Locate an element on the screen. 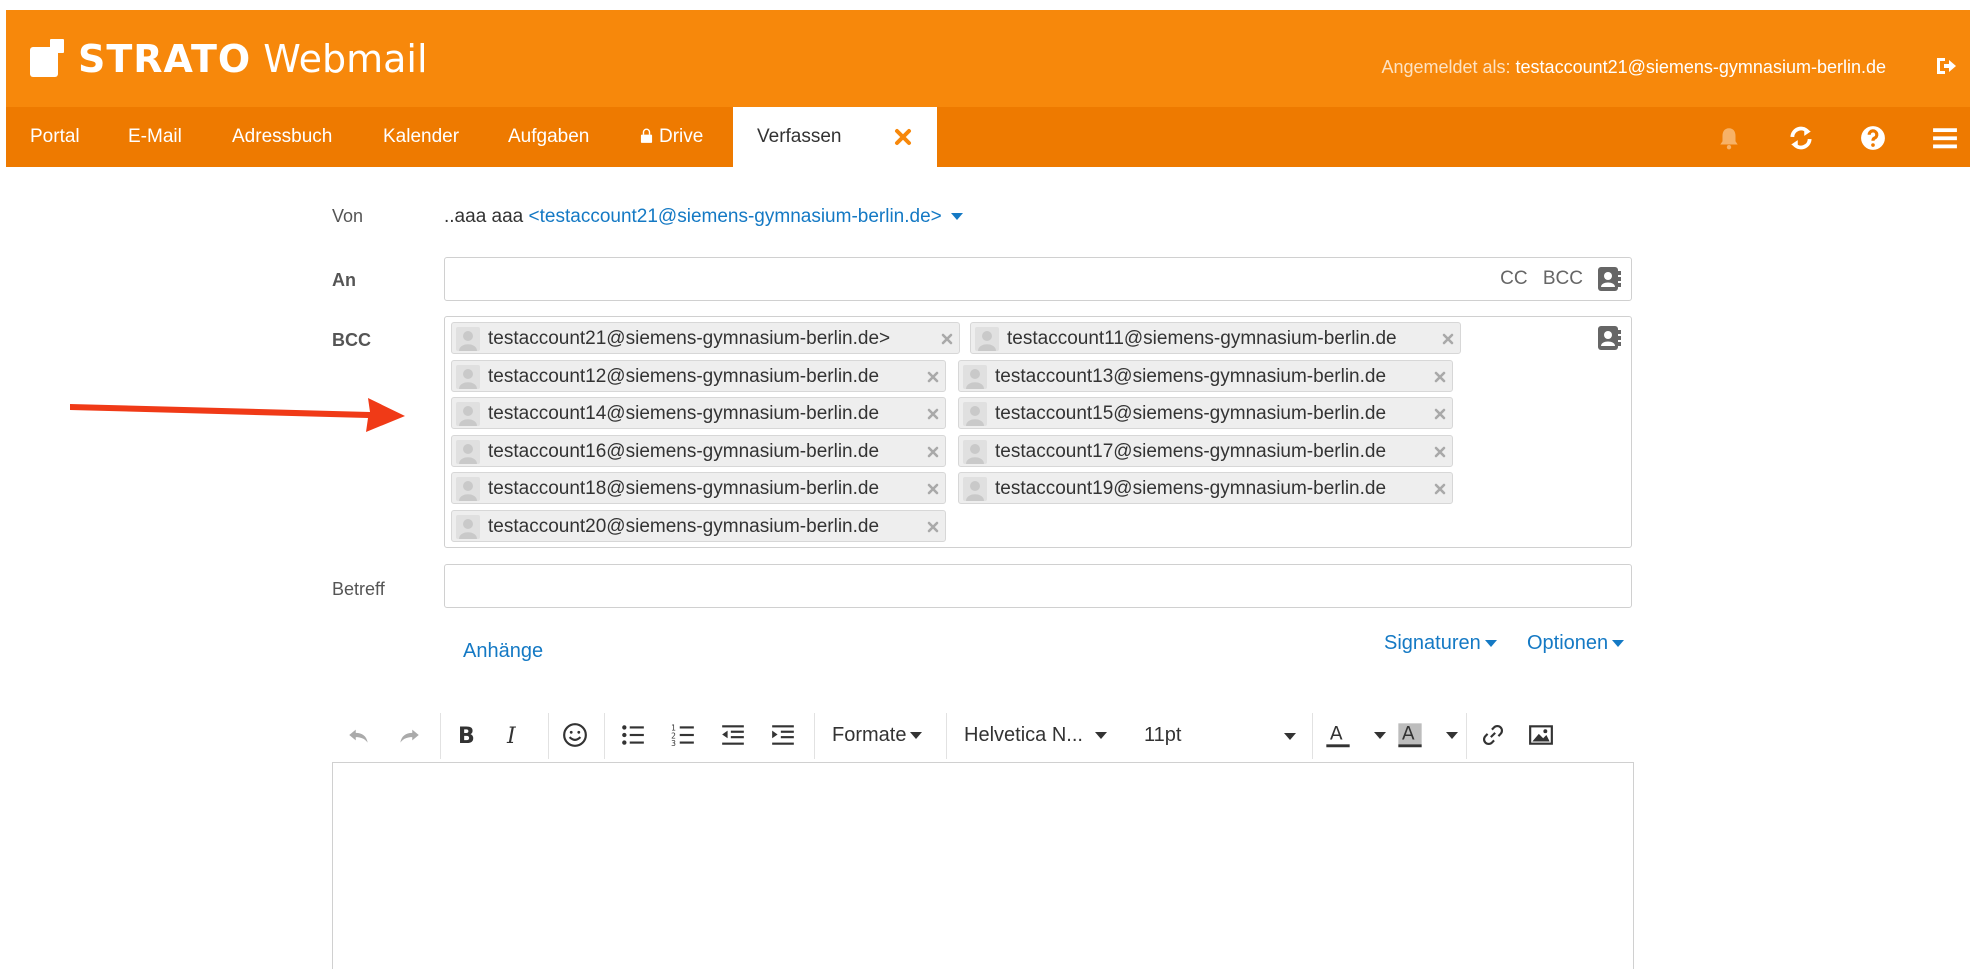 The height and width of the screenshot is (969, 1970). highlight-color-icon: A is located at coordinates (1410, 735).